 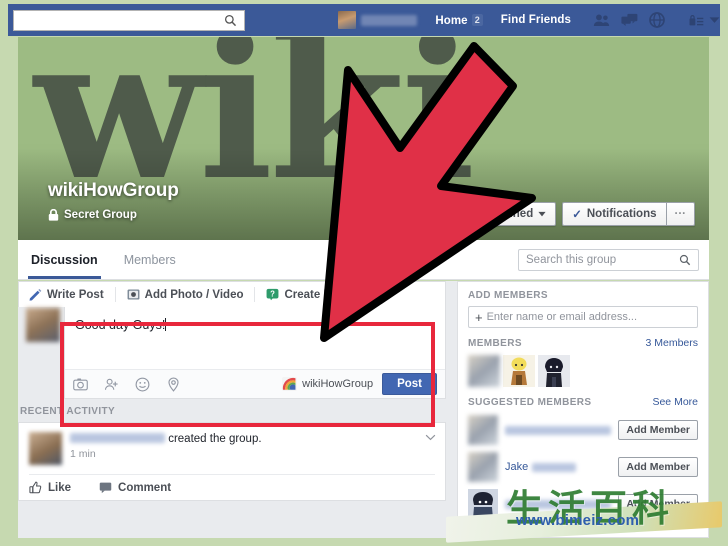 I want to click on comment-bubble-icon, so click(x=105, y=488).